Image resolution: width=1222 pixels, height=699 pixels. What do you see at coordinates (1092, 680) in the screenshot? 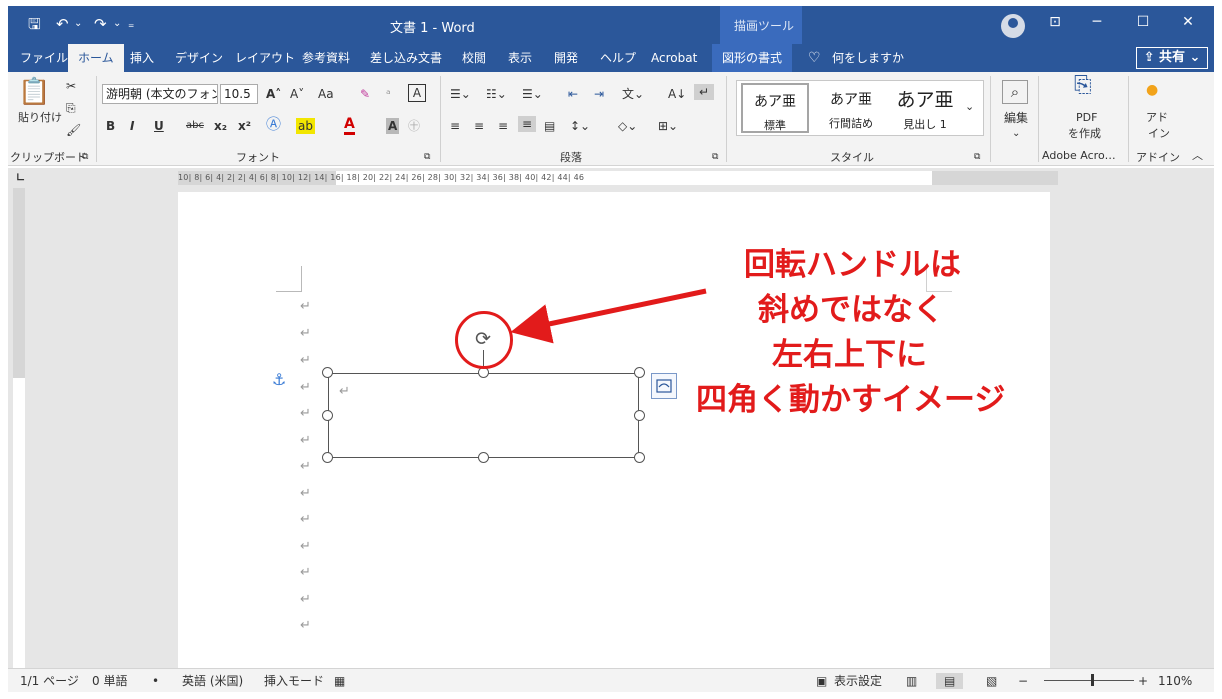
I see `zoom-slider-thumb` at bounding box center [1092, 680].